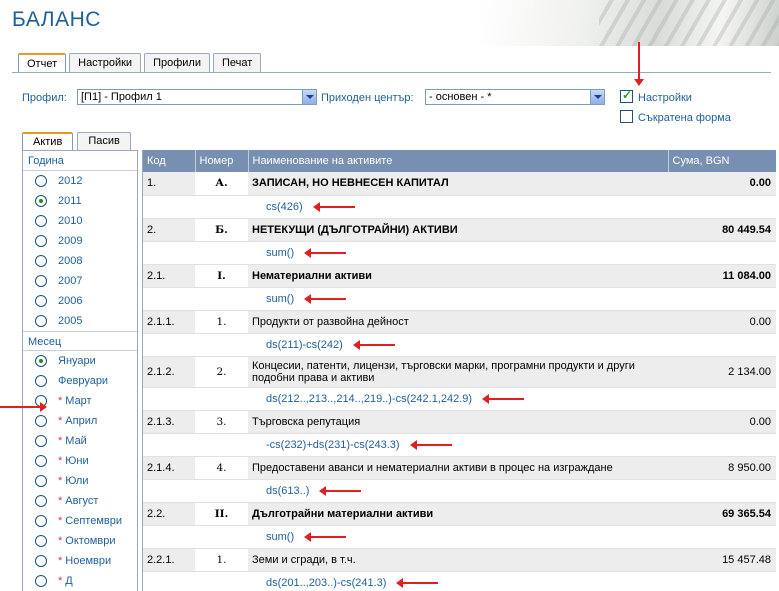 The image size is (779, 591). What do you see at coordinates (391, 72) in the screenshot?
I see `tab-divider` at bounding box center [391, 72].